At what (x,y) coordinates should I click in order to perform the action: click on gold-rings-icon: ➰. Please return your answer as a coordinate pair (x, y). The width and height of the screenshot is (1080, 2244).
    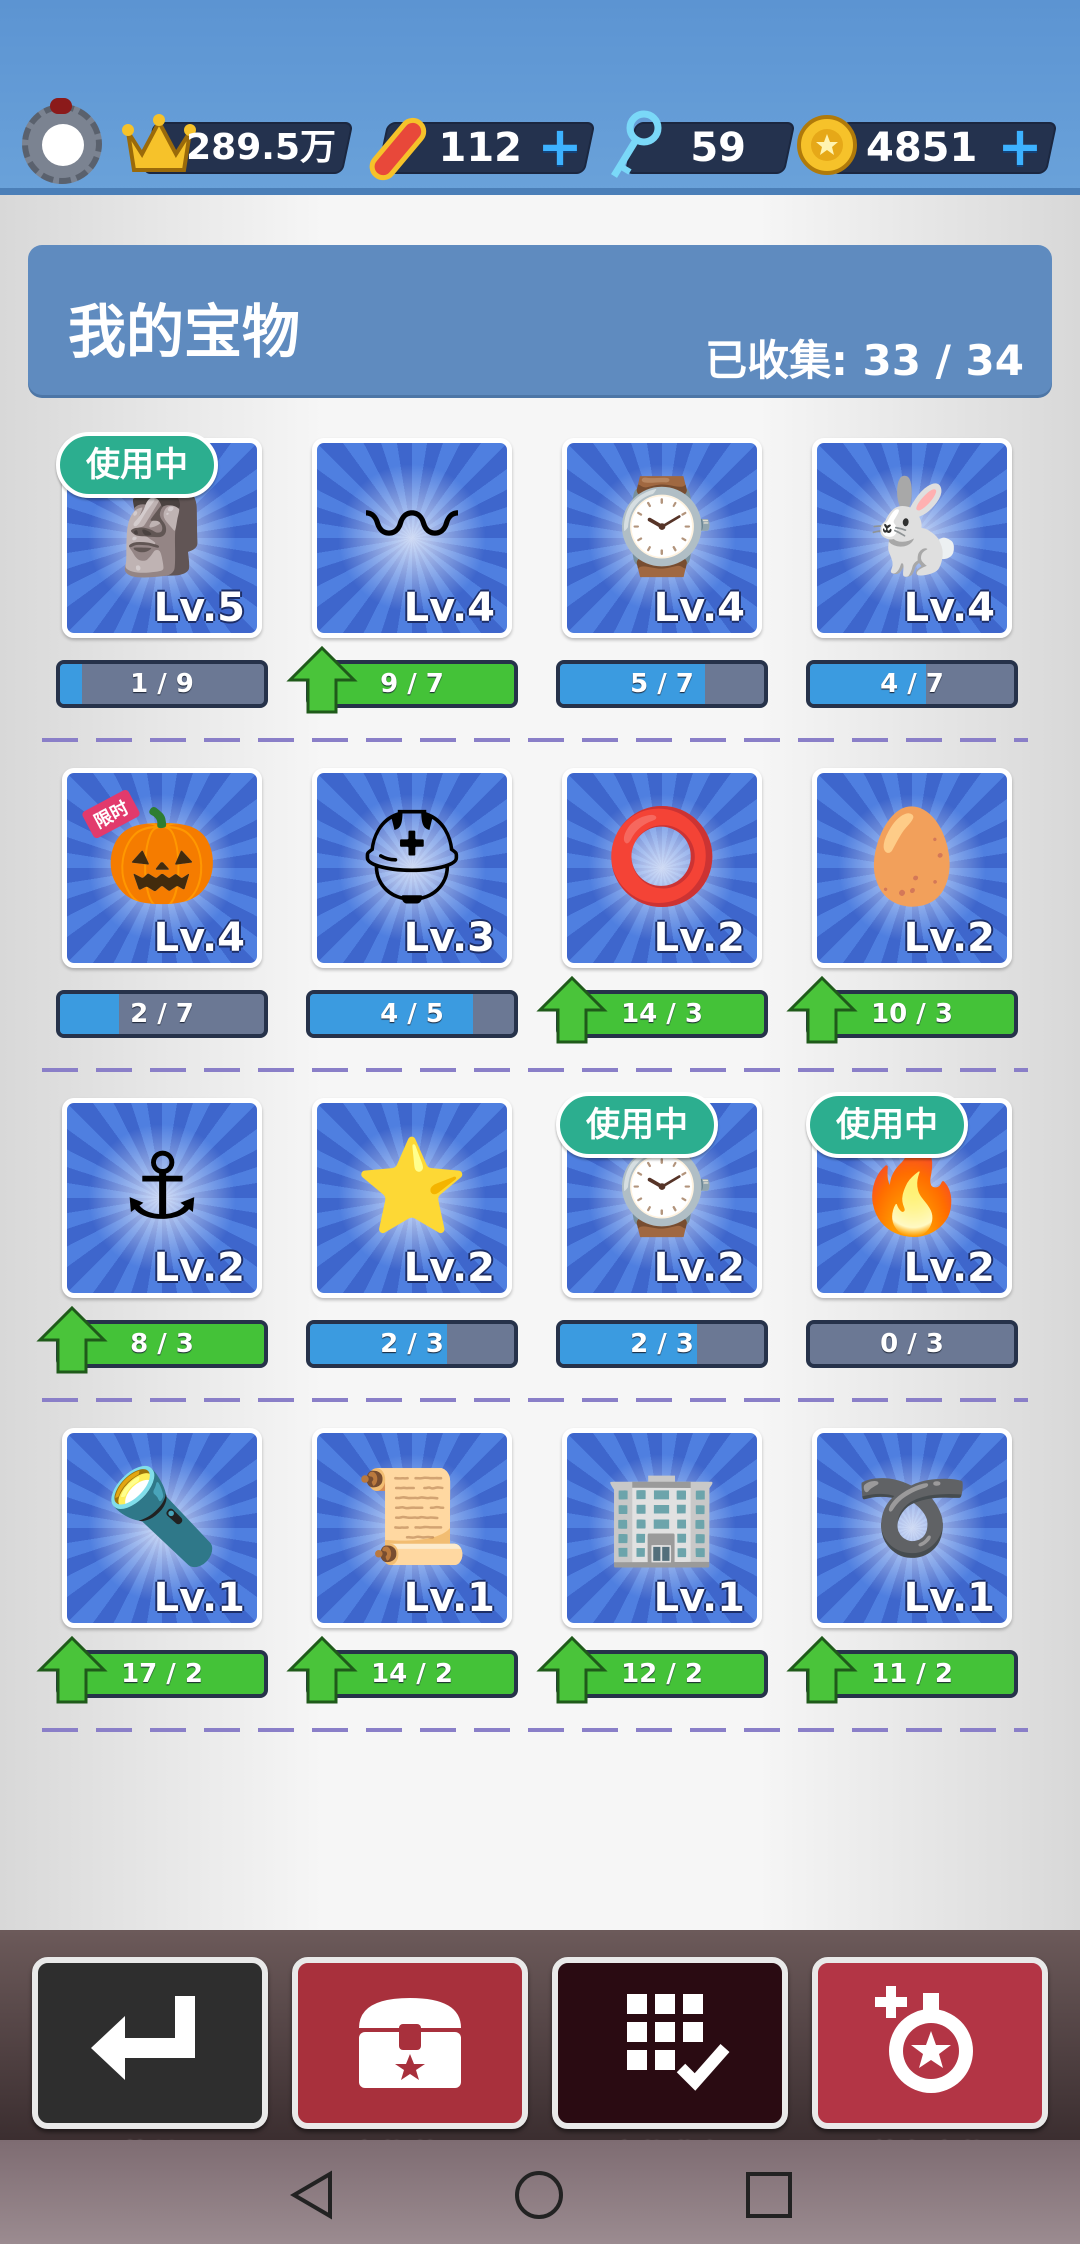
    Looking at the image, I should click on (912, 1516).